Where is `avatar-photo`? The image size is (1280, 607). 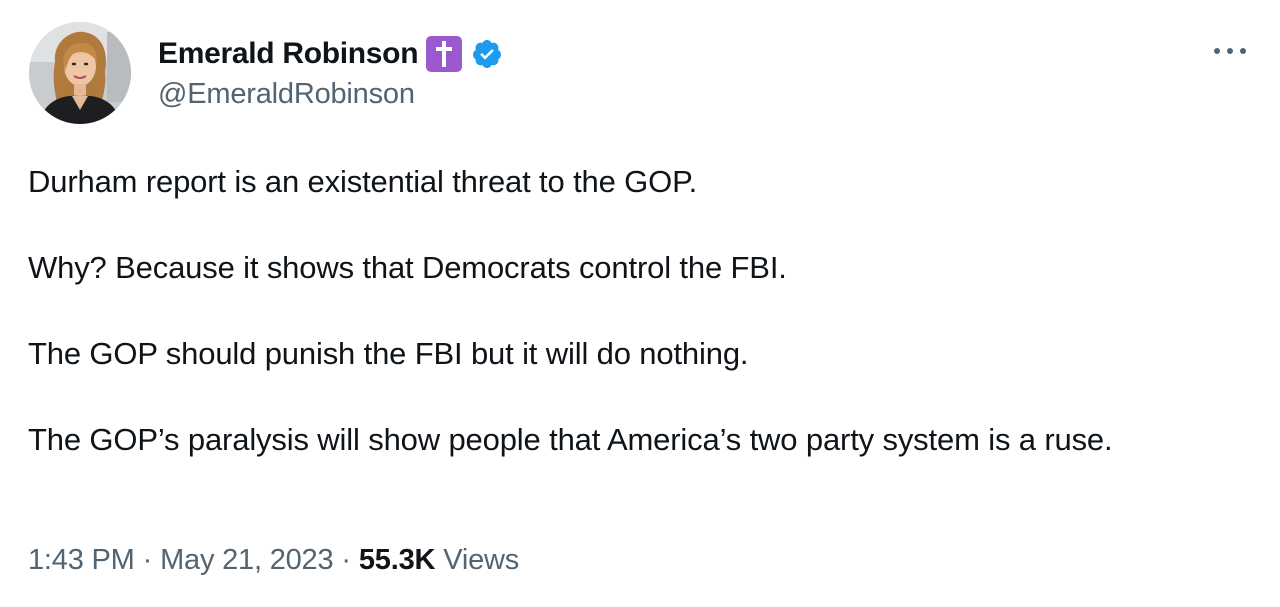
avatar-photo is located at coordinates (80, 73).